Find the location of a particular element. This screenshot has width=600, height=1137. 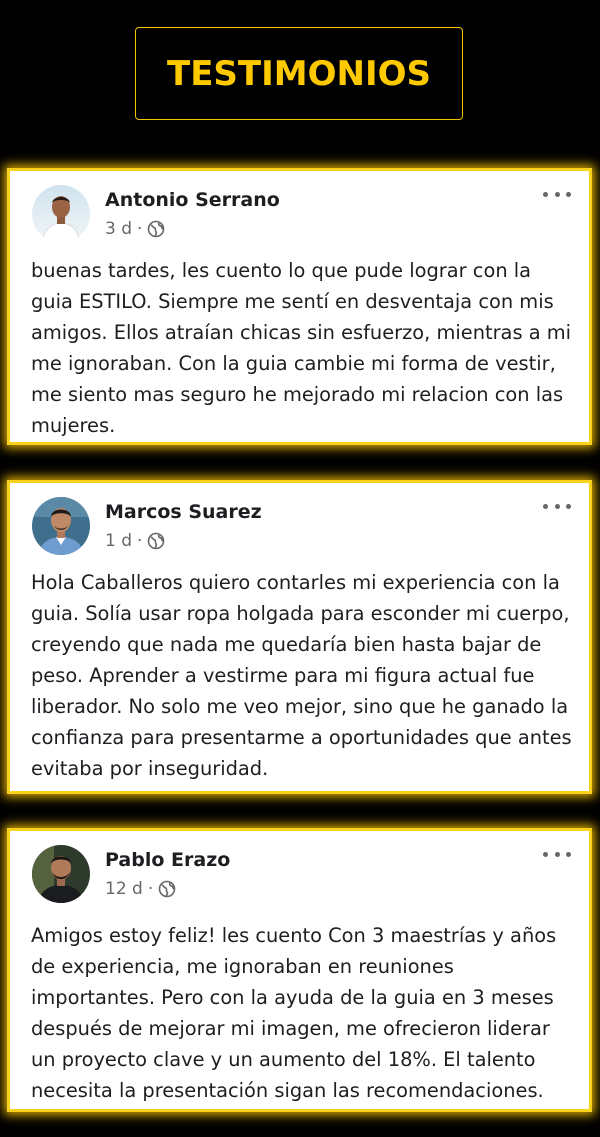

post-meta: 3 d · is located at coordinates (135, 229).